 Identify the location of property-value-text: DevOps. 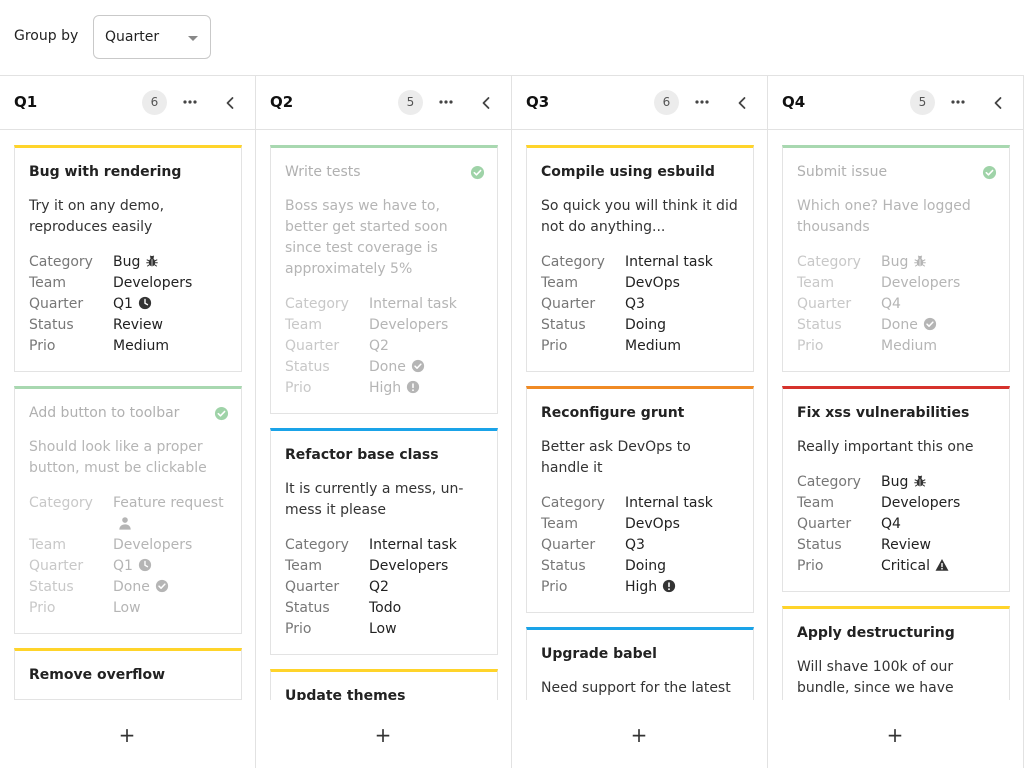
(652, 283).